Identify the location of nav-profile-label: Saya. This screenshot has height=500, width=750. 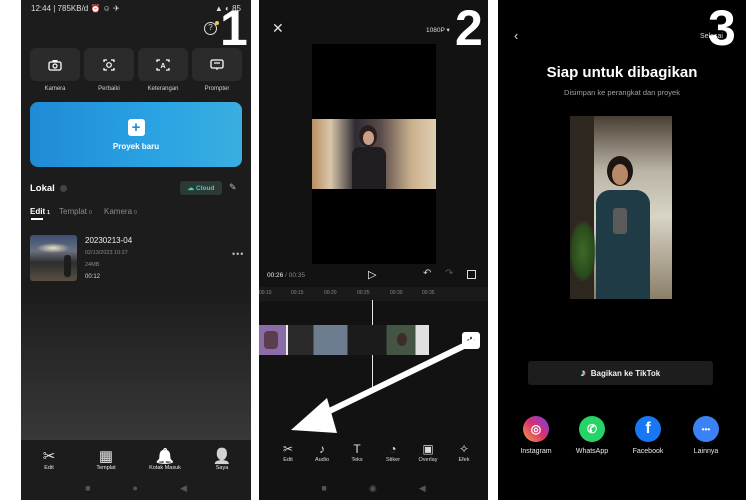
(222, 468).